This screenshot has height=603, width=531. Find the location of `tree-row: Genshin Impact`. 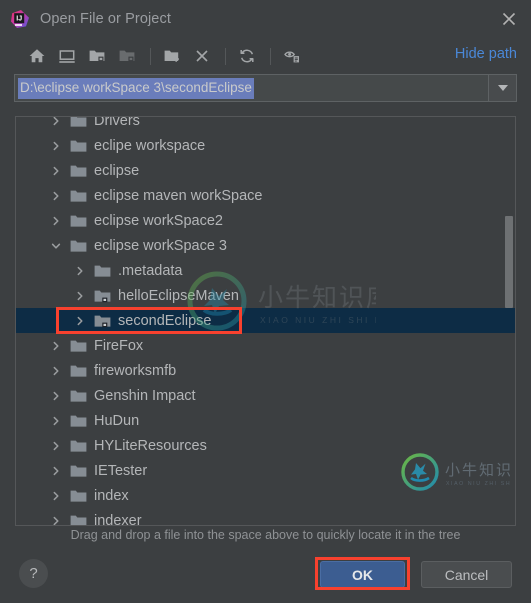

tree-row: Genshin Impact is located at coordinates (265, 395).